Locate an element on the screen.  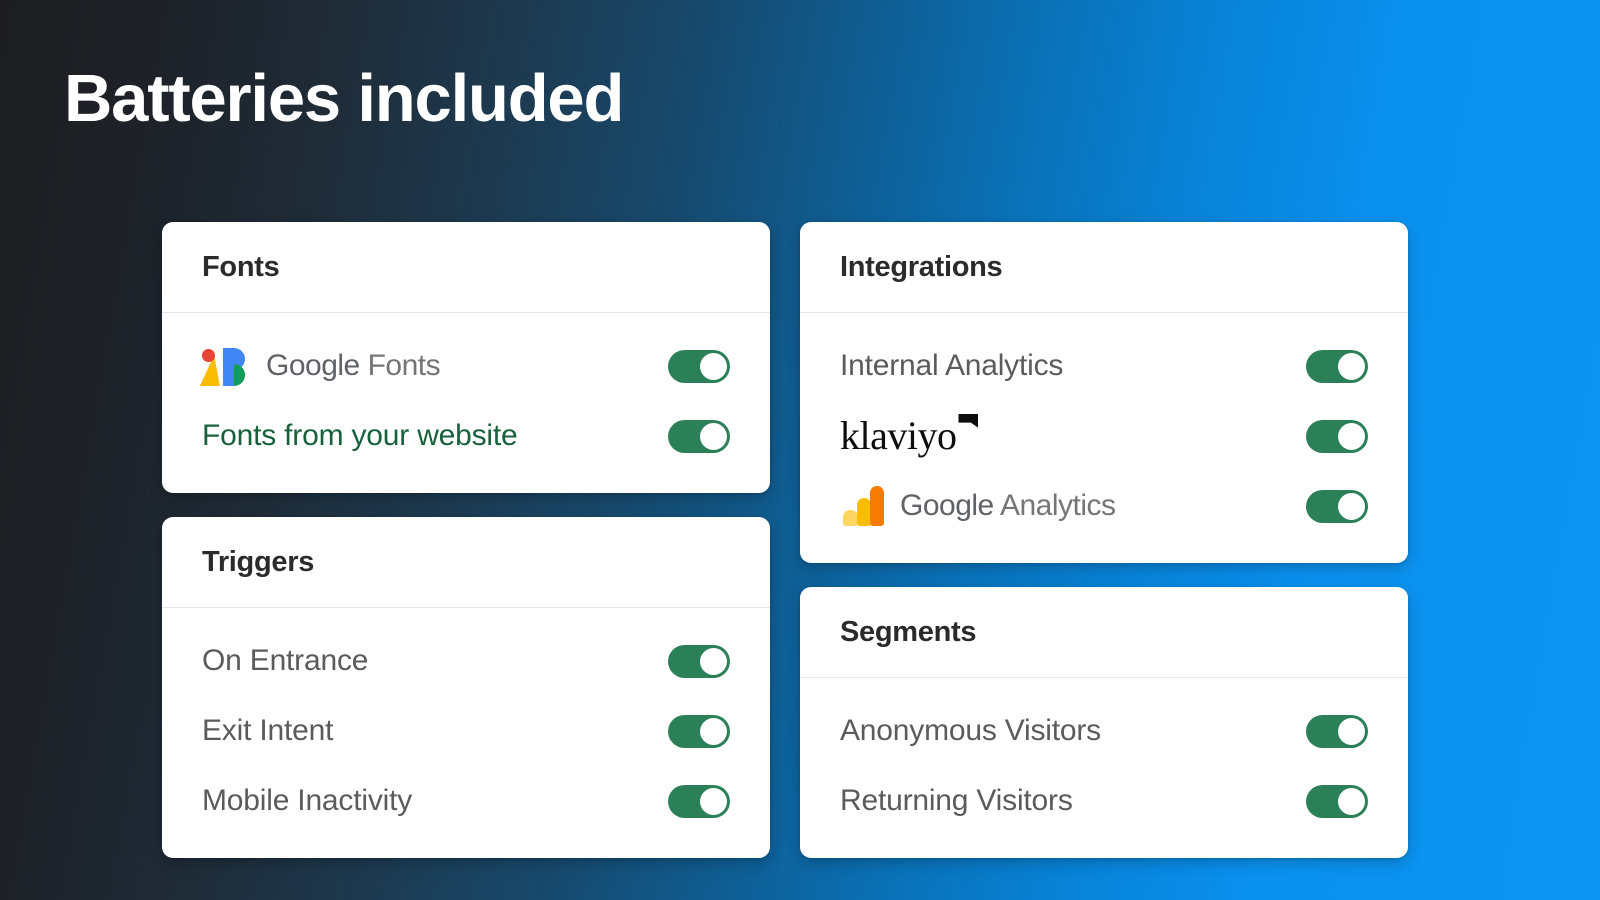
card-triggers-title: Triggers is located at coordinates (258, 561).